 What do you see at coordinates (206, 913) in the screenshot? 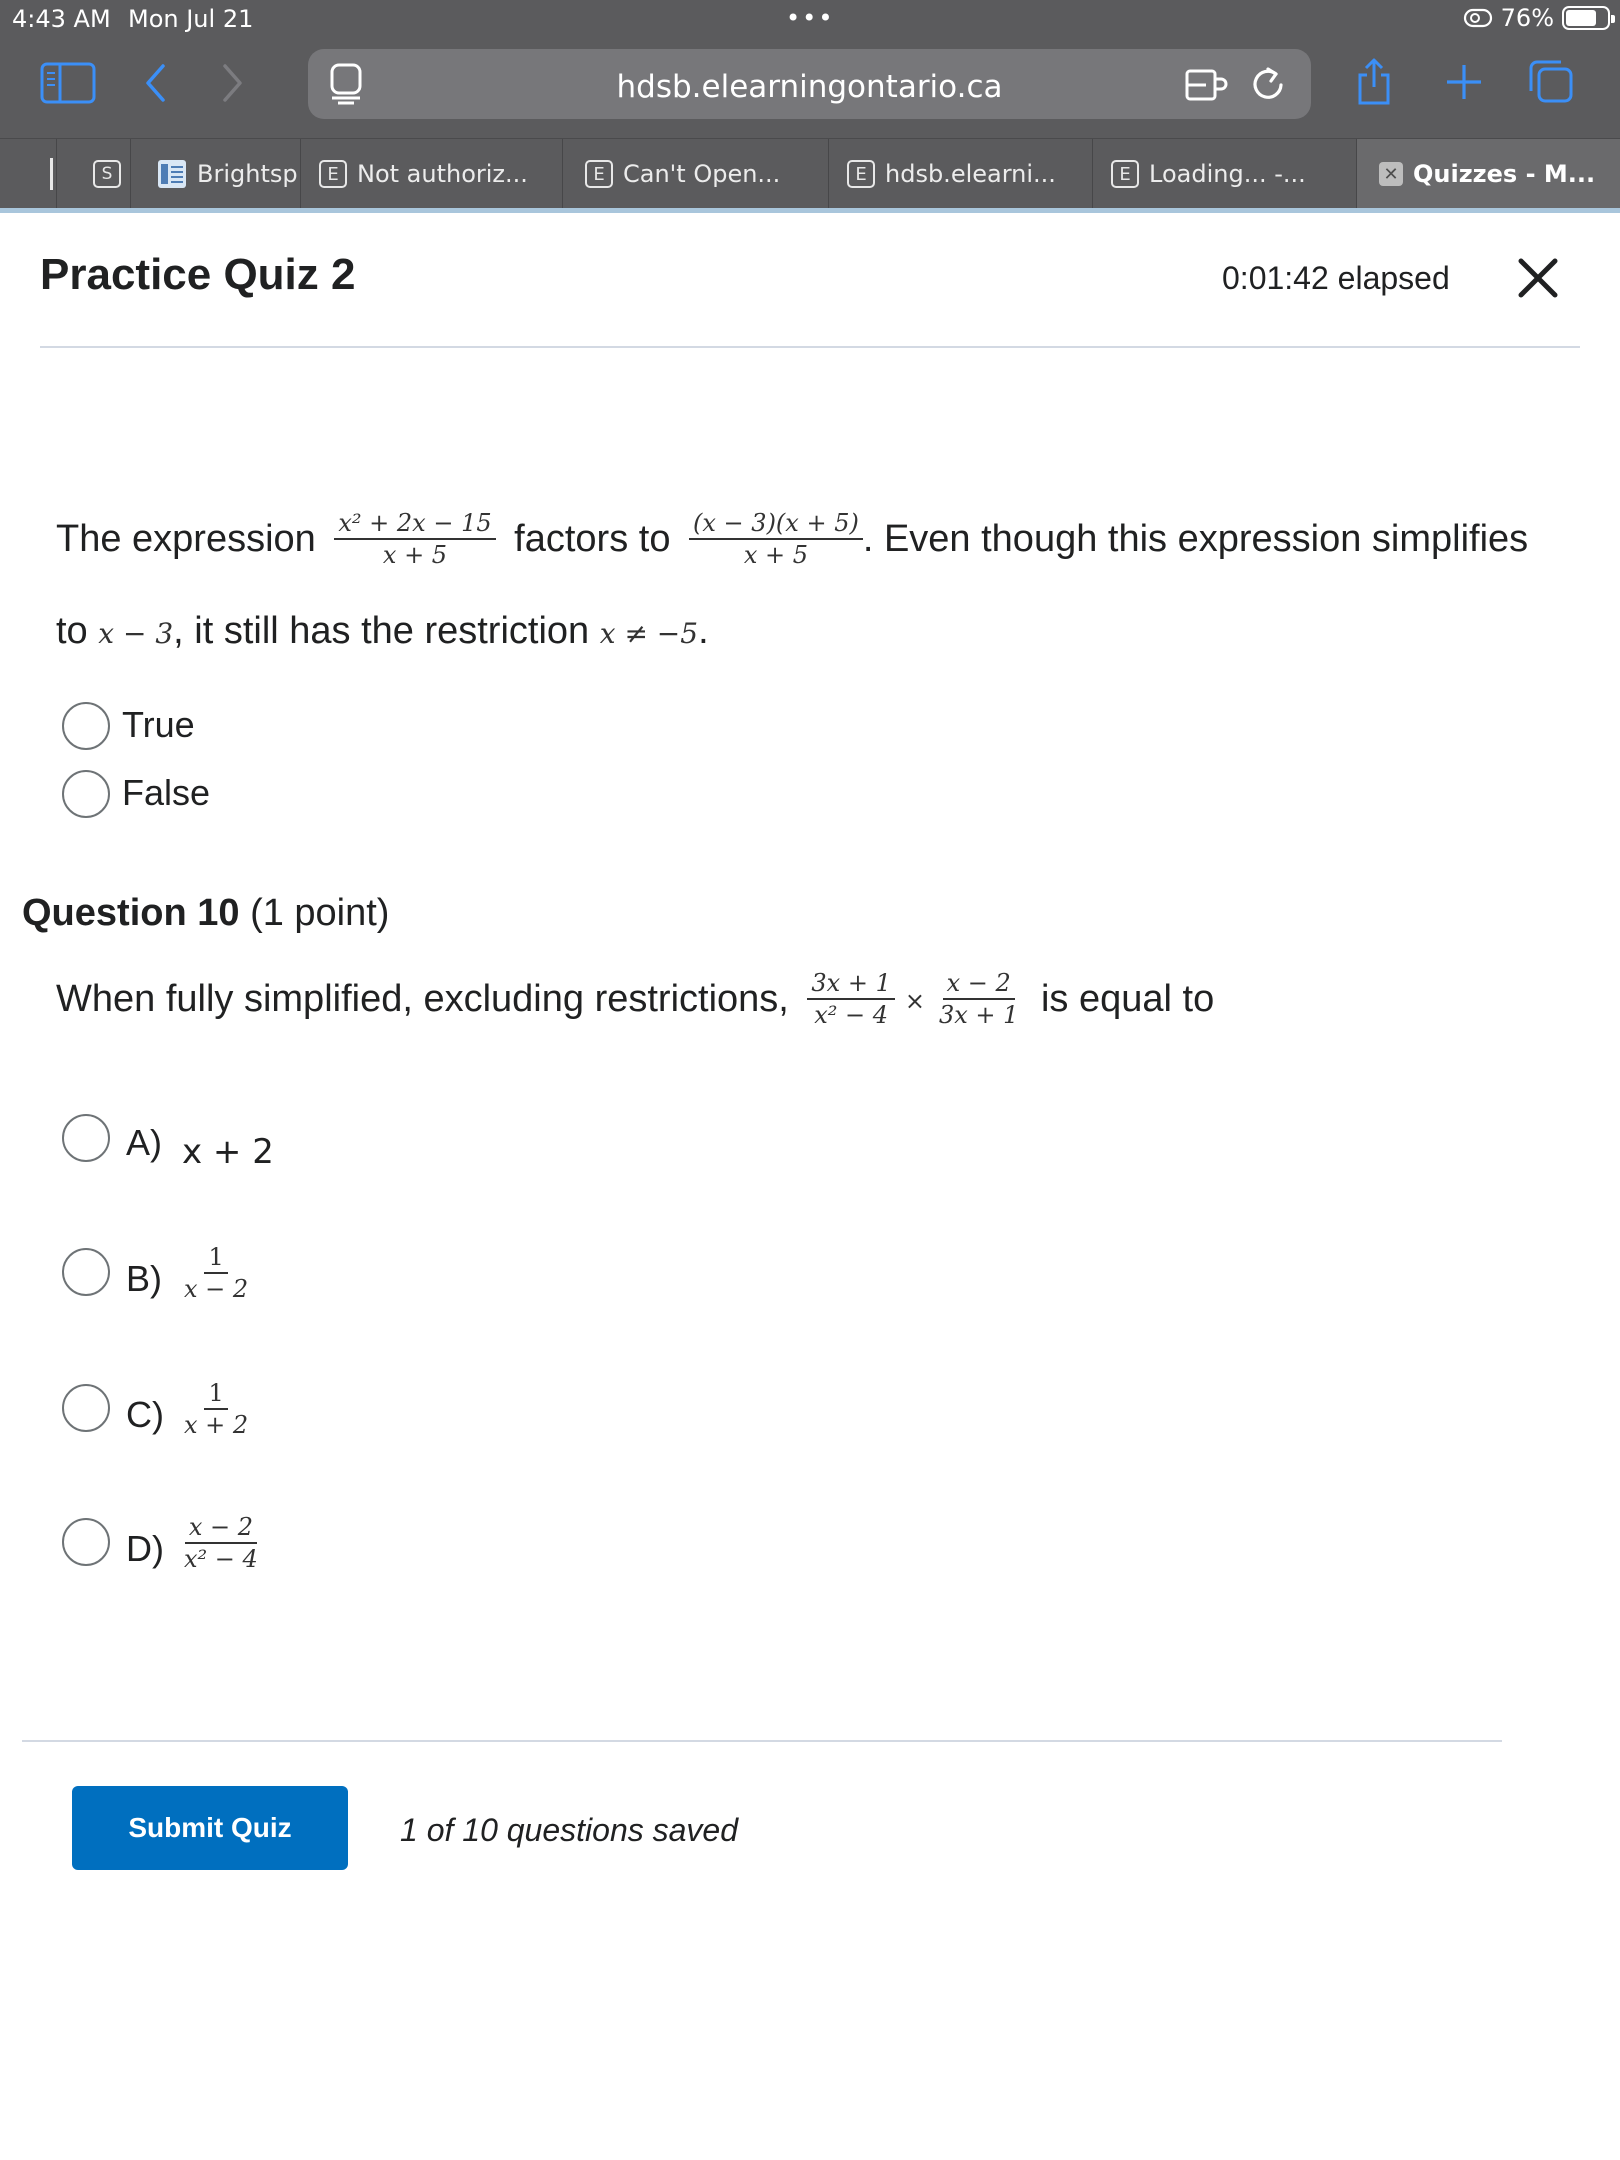
I see `question-10-heading: Question 10 (1 point)` at bounding box center [206, 913].